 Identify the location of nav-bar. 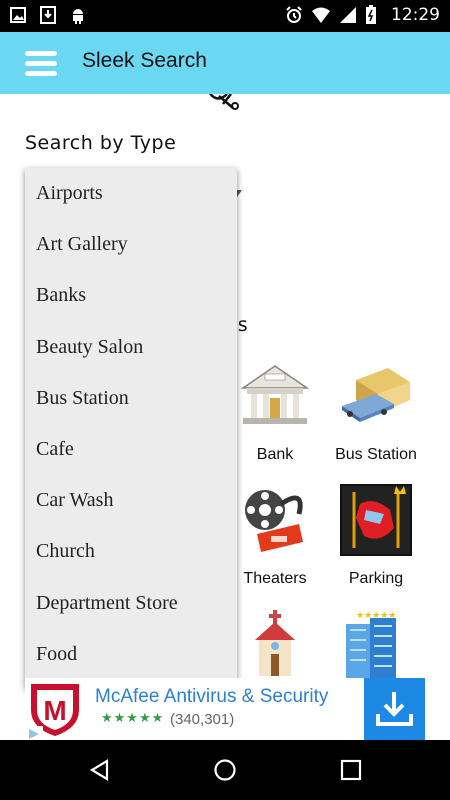
(225, 770).